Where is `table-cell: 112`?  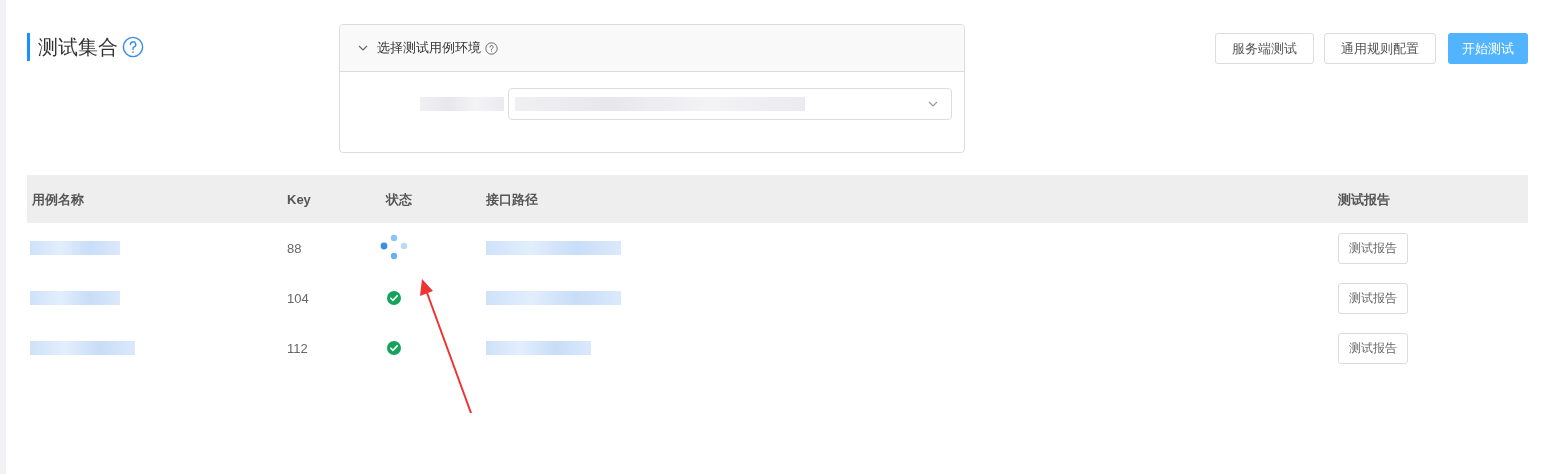 table-cell: 112 is located at coordinates (297, 348).